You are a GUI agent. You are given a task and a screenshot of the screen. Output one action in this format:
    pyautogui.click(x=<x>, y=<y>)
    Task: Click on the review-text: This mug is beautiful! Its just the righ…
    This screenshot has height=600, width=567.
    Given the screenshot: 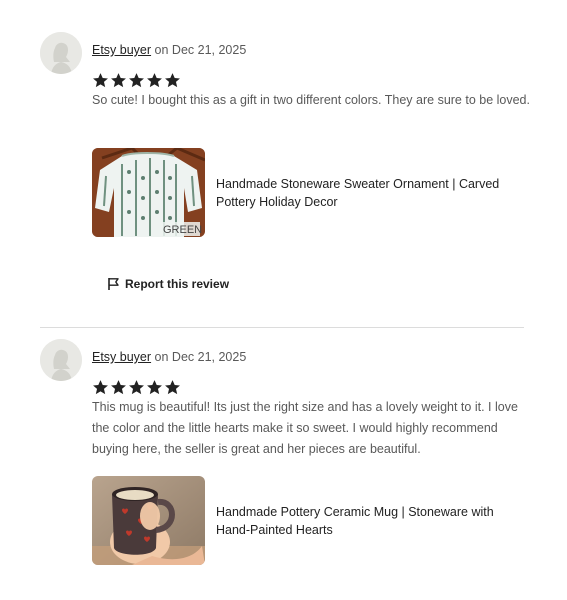 What is the action you would take?
    pyautogui.click(x=305, y=428)
    